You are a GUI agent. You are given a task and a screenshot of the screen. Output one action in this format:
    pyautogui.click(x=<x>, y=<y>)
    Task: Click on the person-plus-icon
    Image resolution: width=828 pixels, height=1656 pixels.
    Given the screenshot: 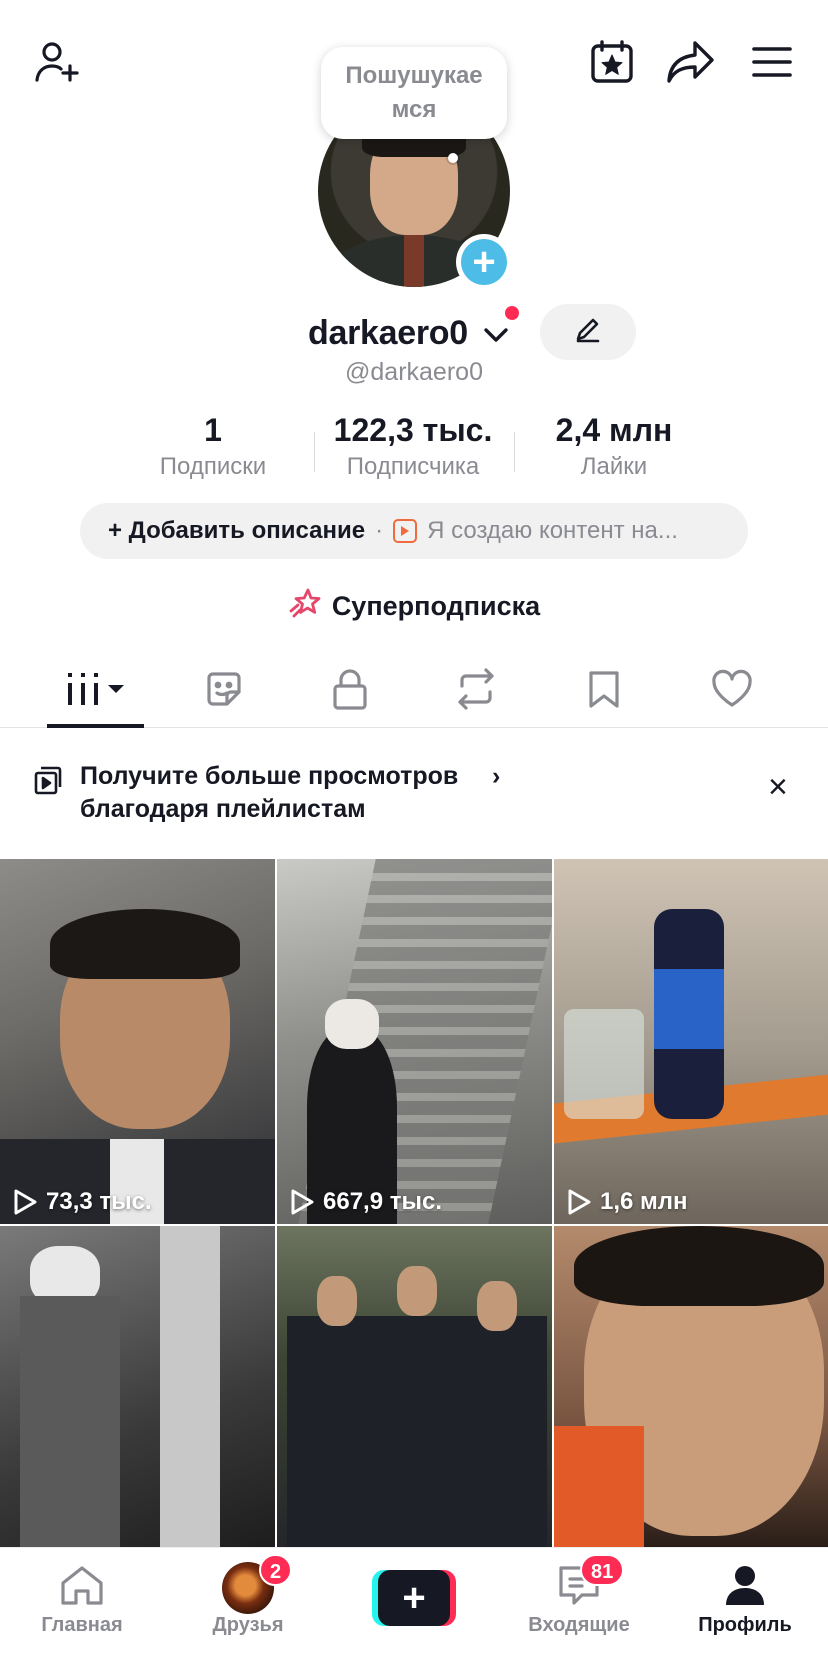 What is the action you would take?
    pyautogui.click(x=56, y=62)
    